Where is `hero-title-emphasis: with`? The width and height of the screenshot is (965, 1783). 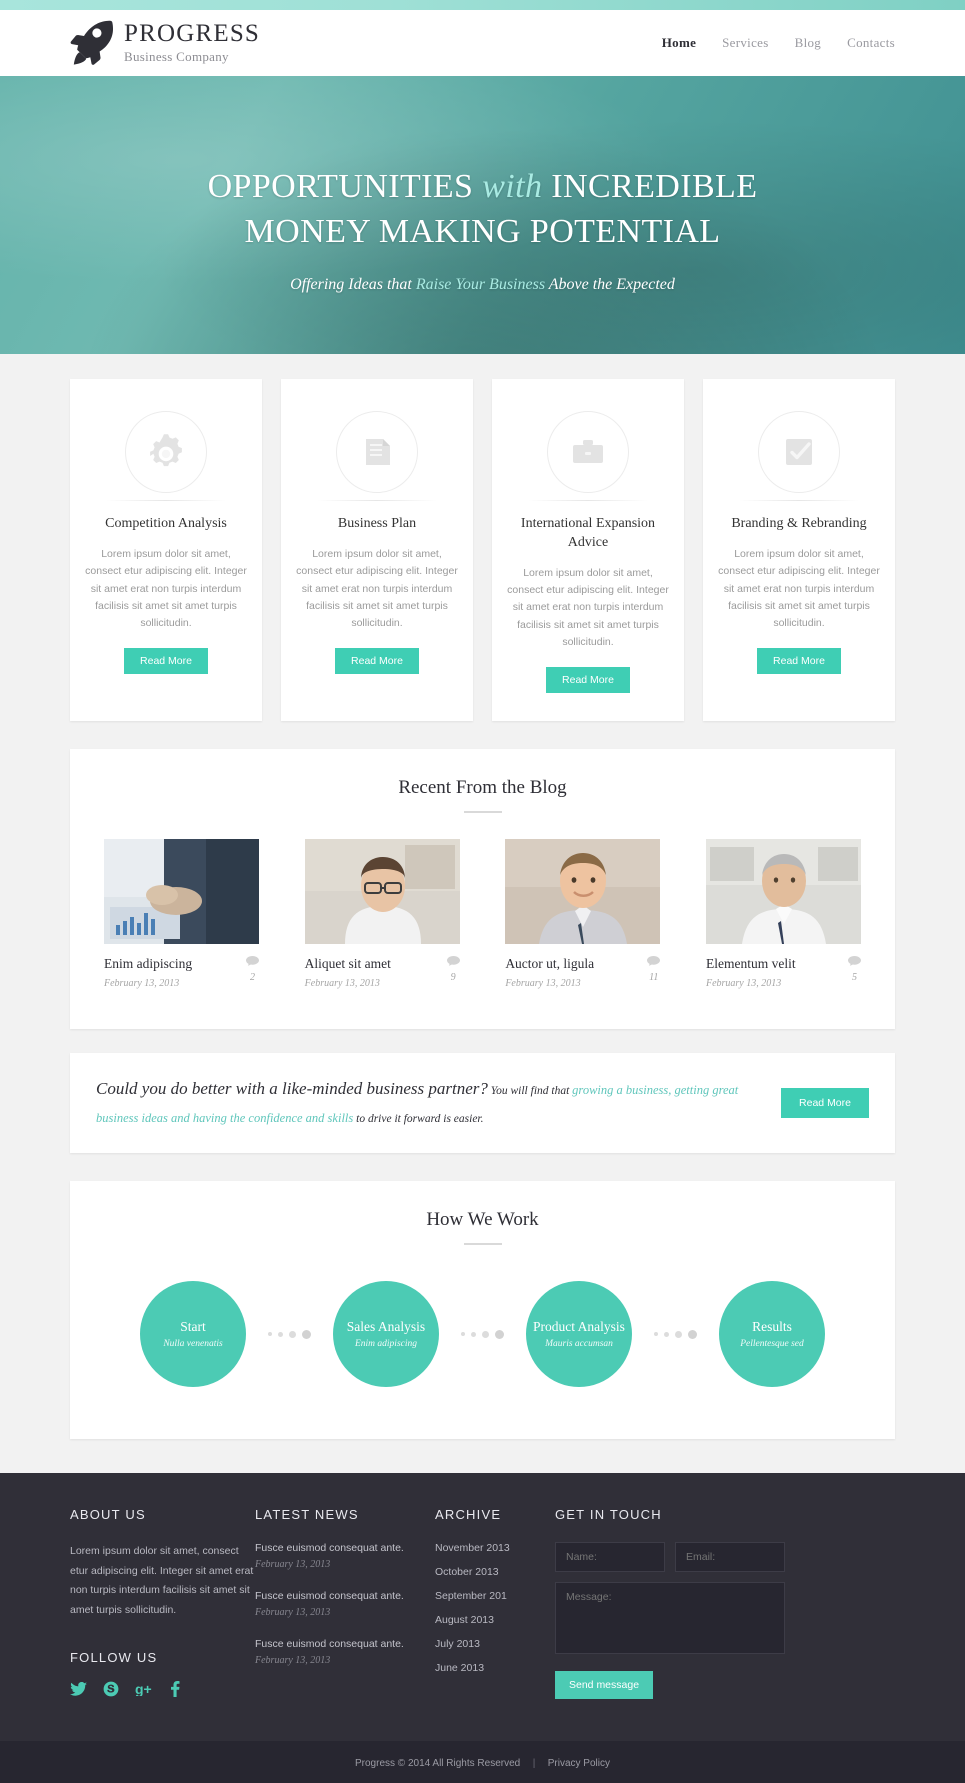 hero-title-emphasis: with is located at coordinates (512, 186).